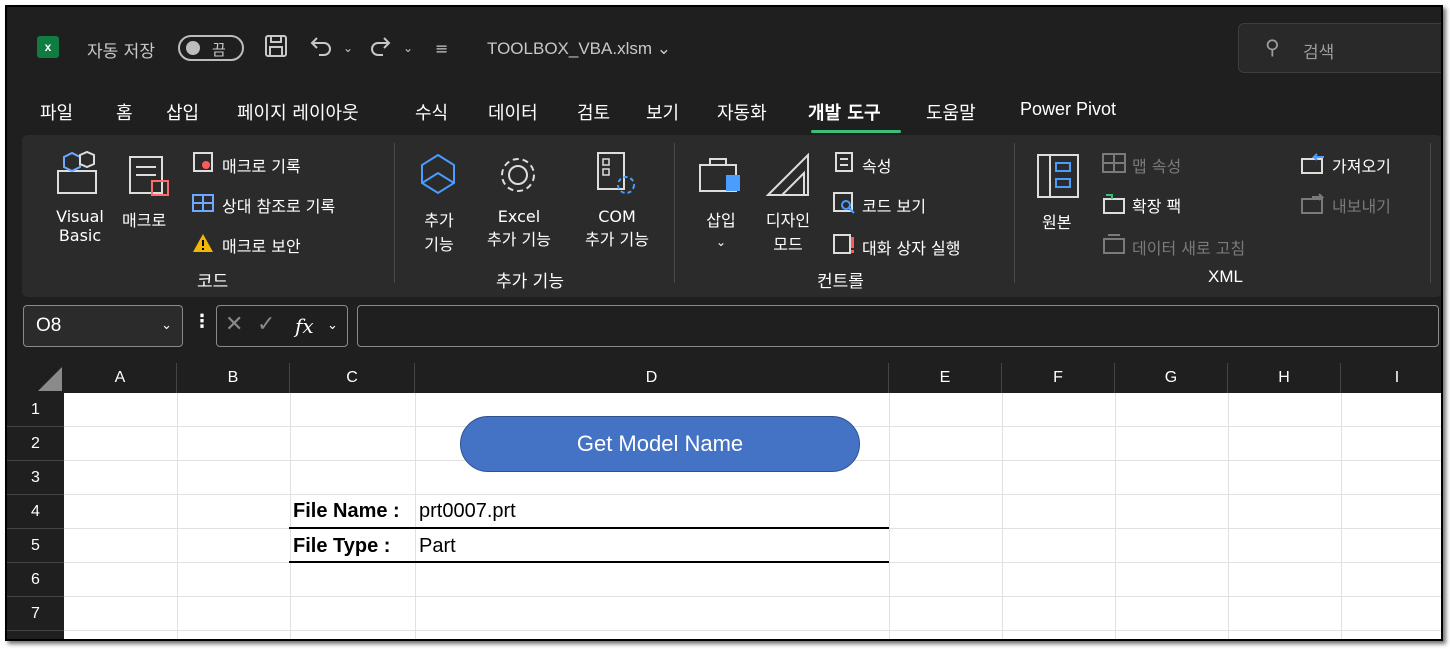 This screenshot has width=1450, height=649. I want to click on import-icon, so click(1313, 166).